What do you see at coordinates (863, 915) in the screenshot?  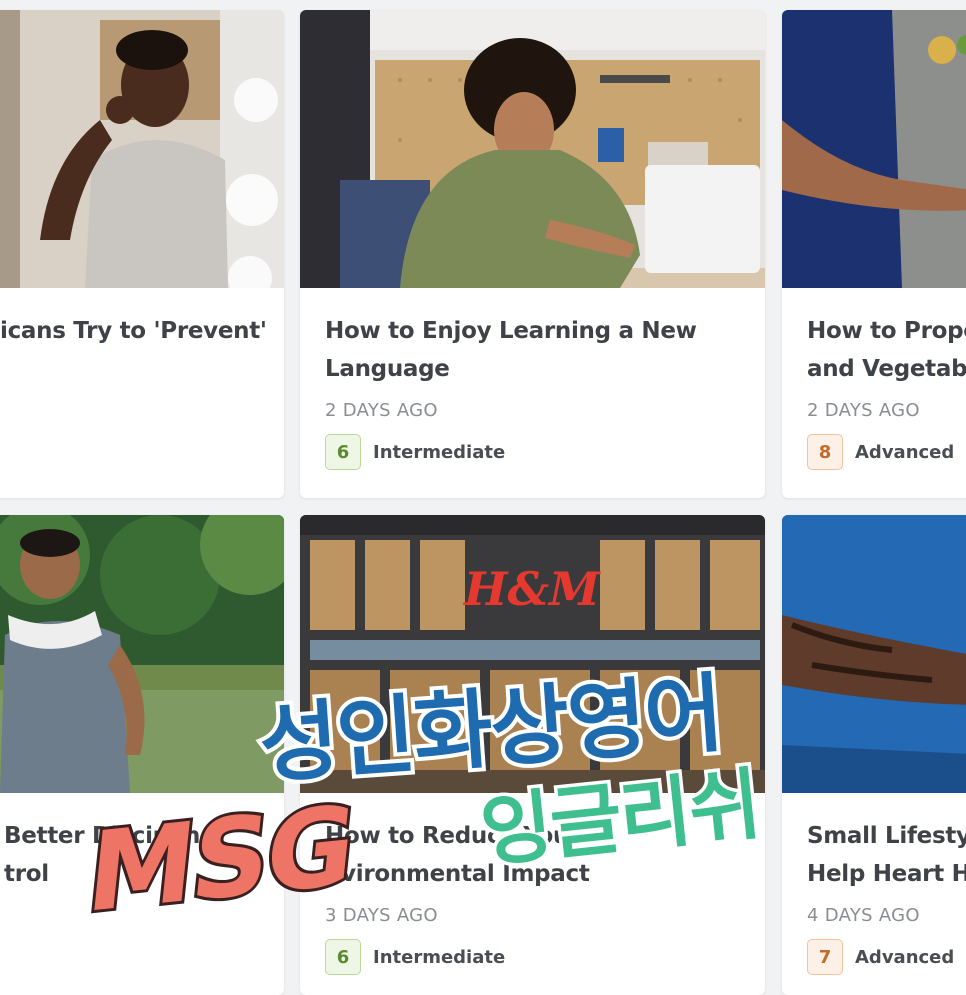 I see `publish-date: 4 DAYS AGO` at bounding box center [863, 915].